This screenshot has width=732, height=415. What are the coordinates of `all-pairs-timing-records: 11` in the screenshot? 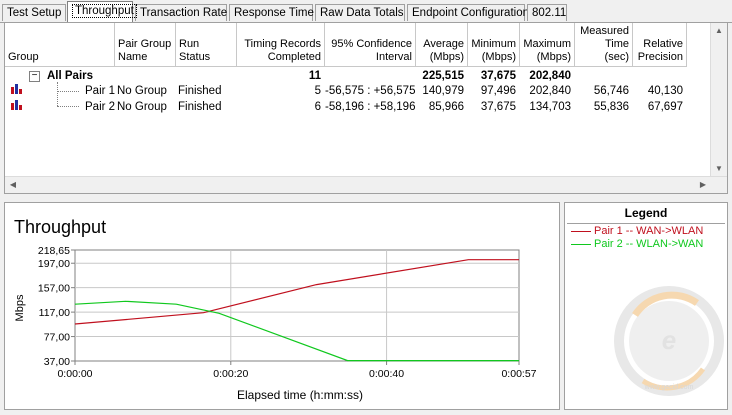 It's located at (314, 76).